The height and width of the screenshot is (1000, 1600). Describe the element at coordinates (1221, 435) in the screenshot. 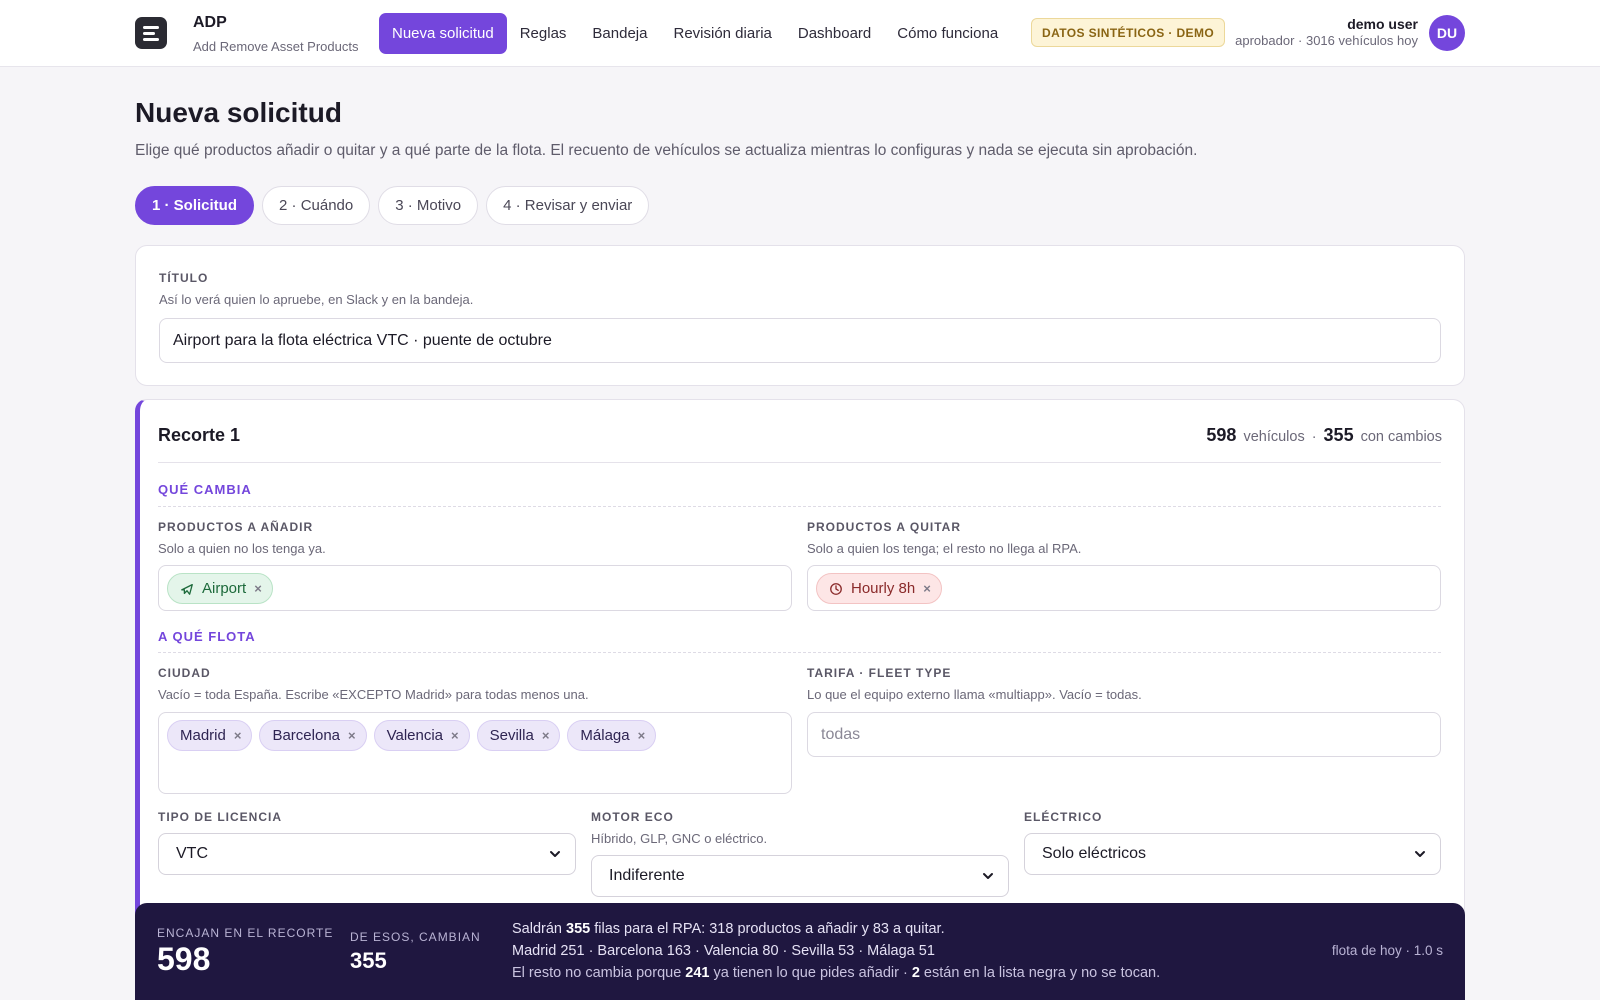

I see `vehicles-count: 598` at that location.